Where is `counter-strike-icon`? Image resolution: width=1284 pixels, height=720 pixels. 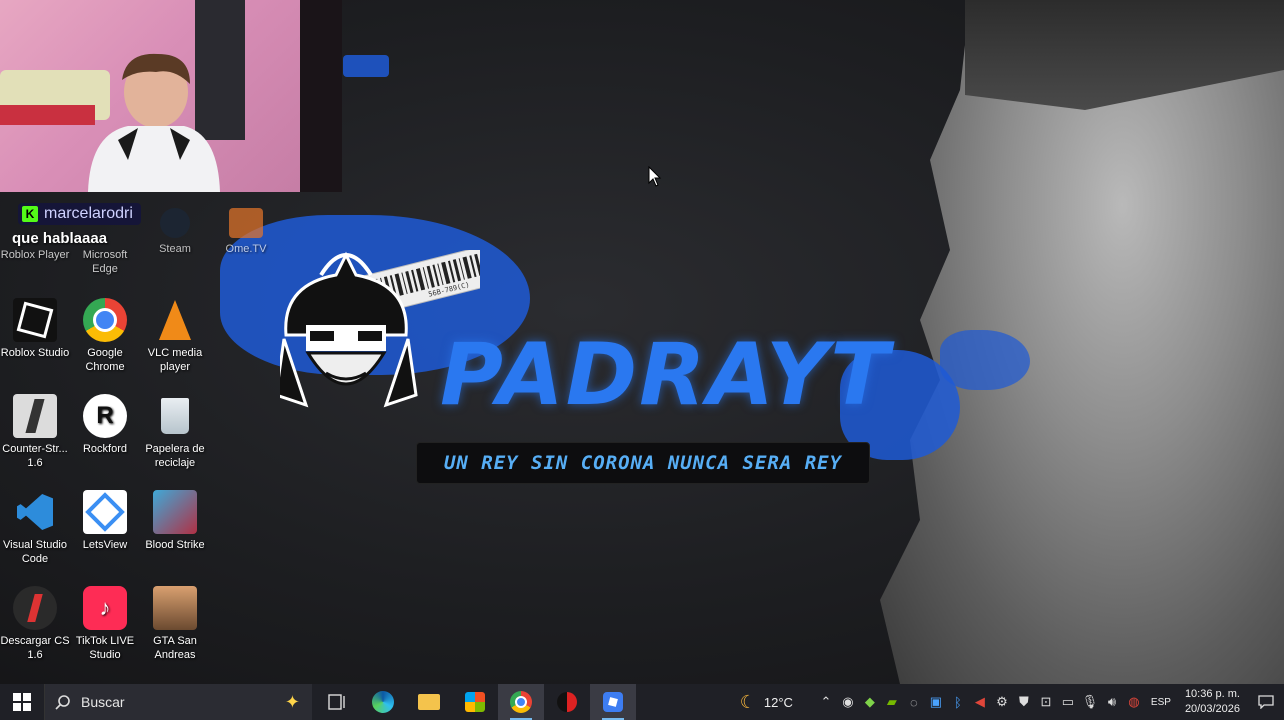 counter-strike-icon is located at coordinates (35, 416).